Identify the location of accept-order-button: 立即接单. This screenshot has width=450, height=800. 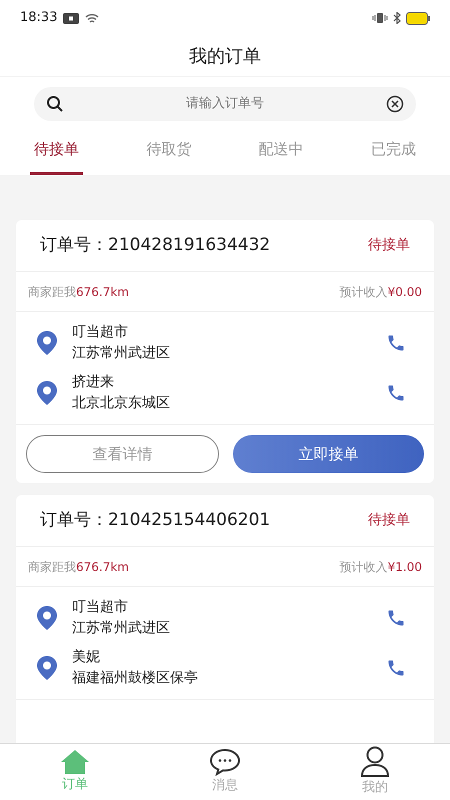
(328, 454).